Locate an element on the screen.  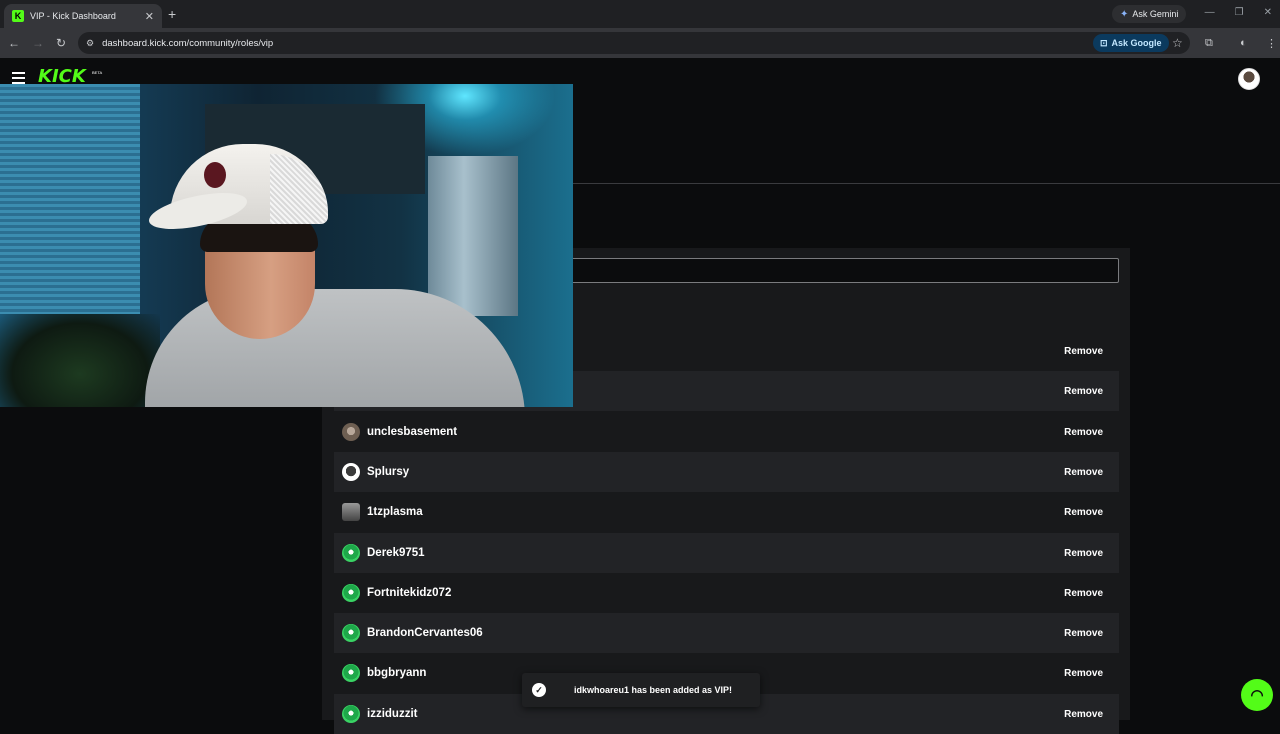
restore-icon: ❐ is located at coordinates (1239, 12).